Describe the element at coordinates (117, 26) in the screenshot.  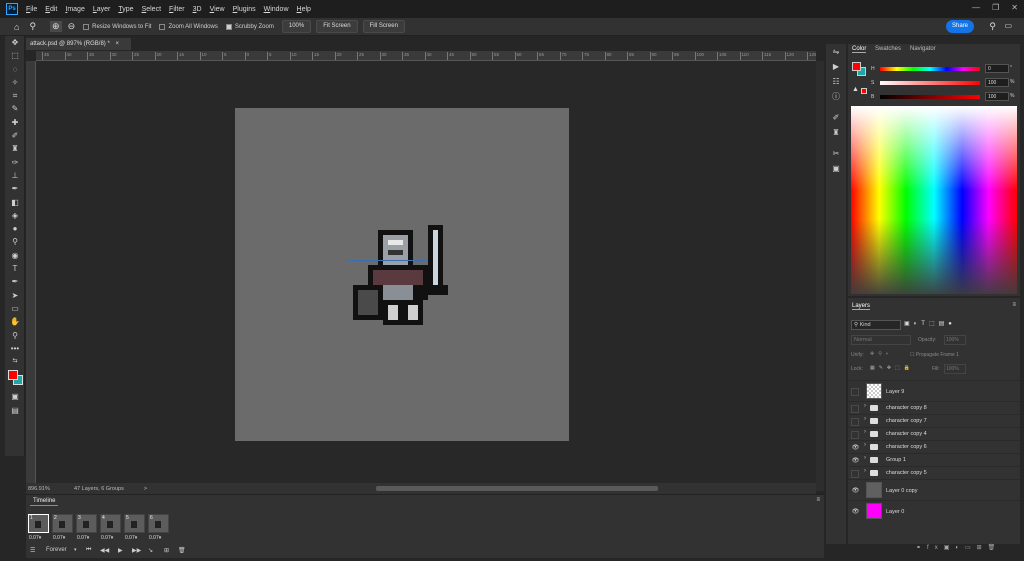
I see `resize-windows-checkbox: Resize Windows to Fit` at that location.